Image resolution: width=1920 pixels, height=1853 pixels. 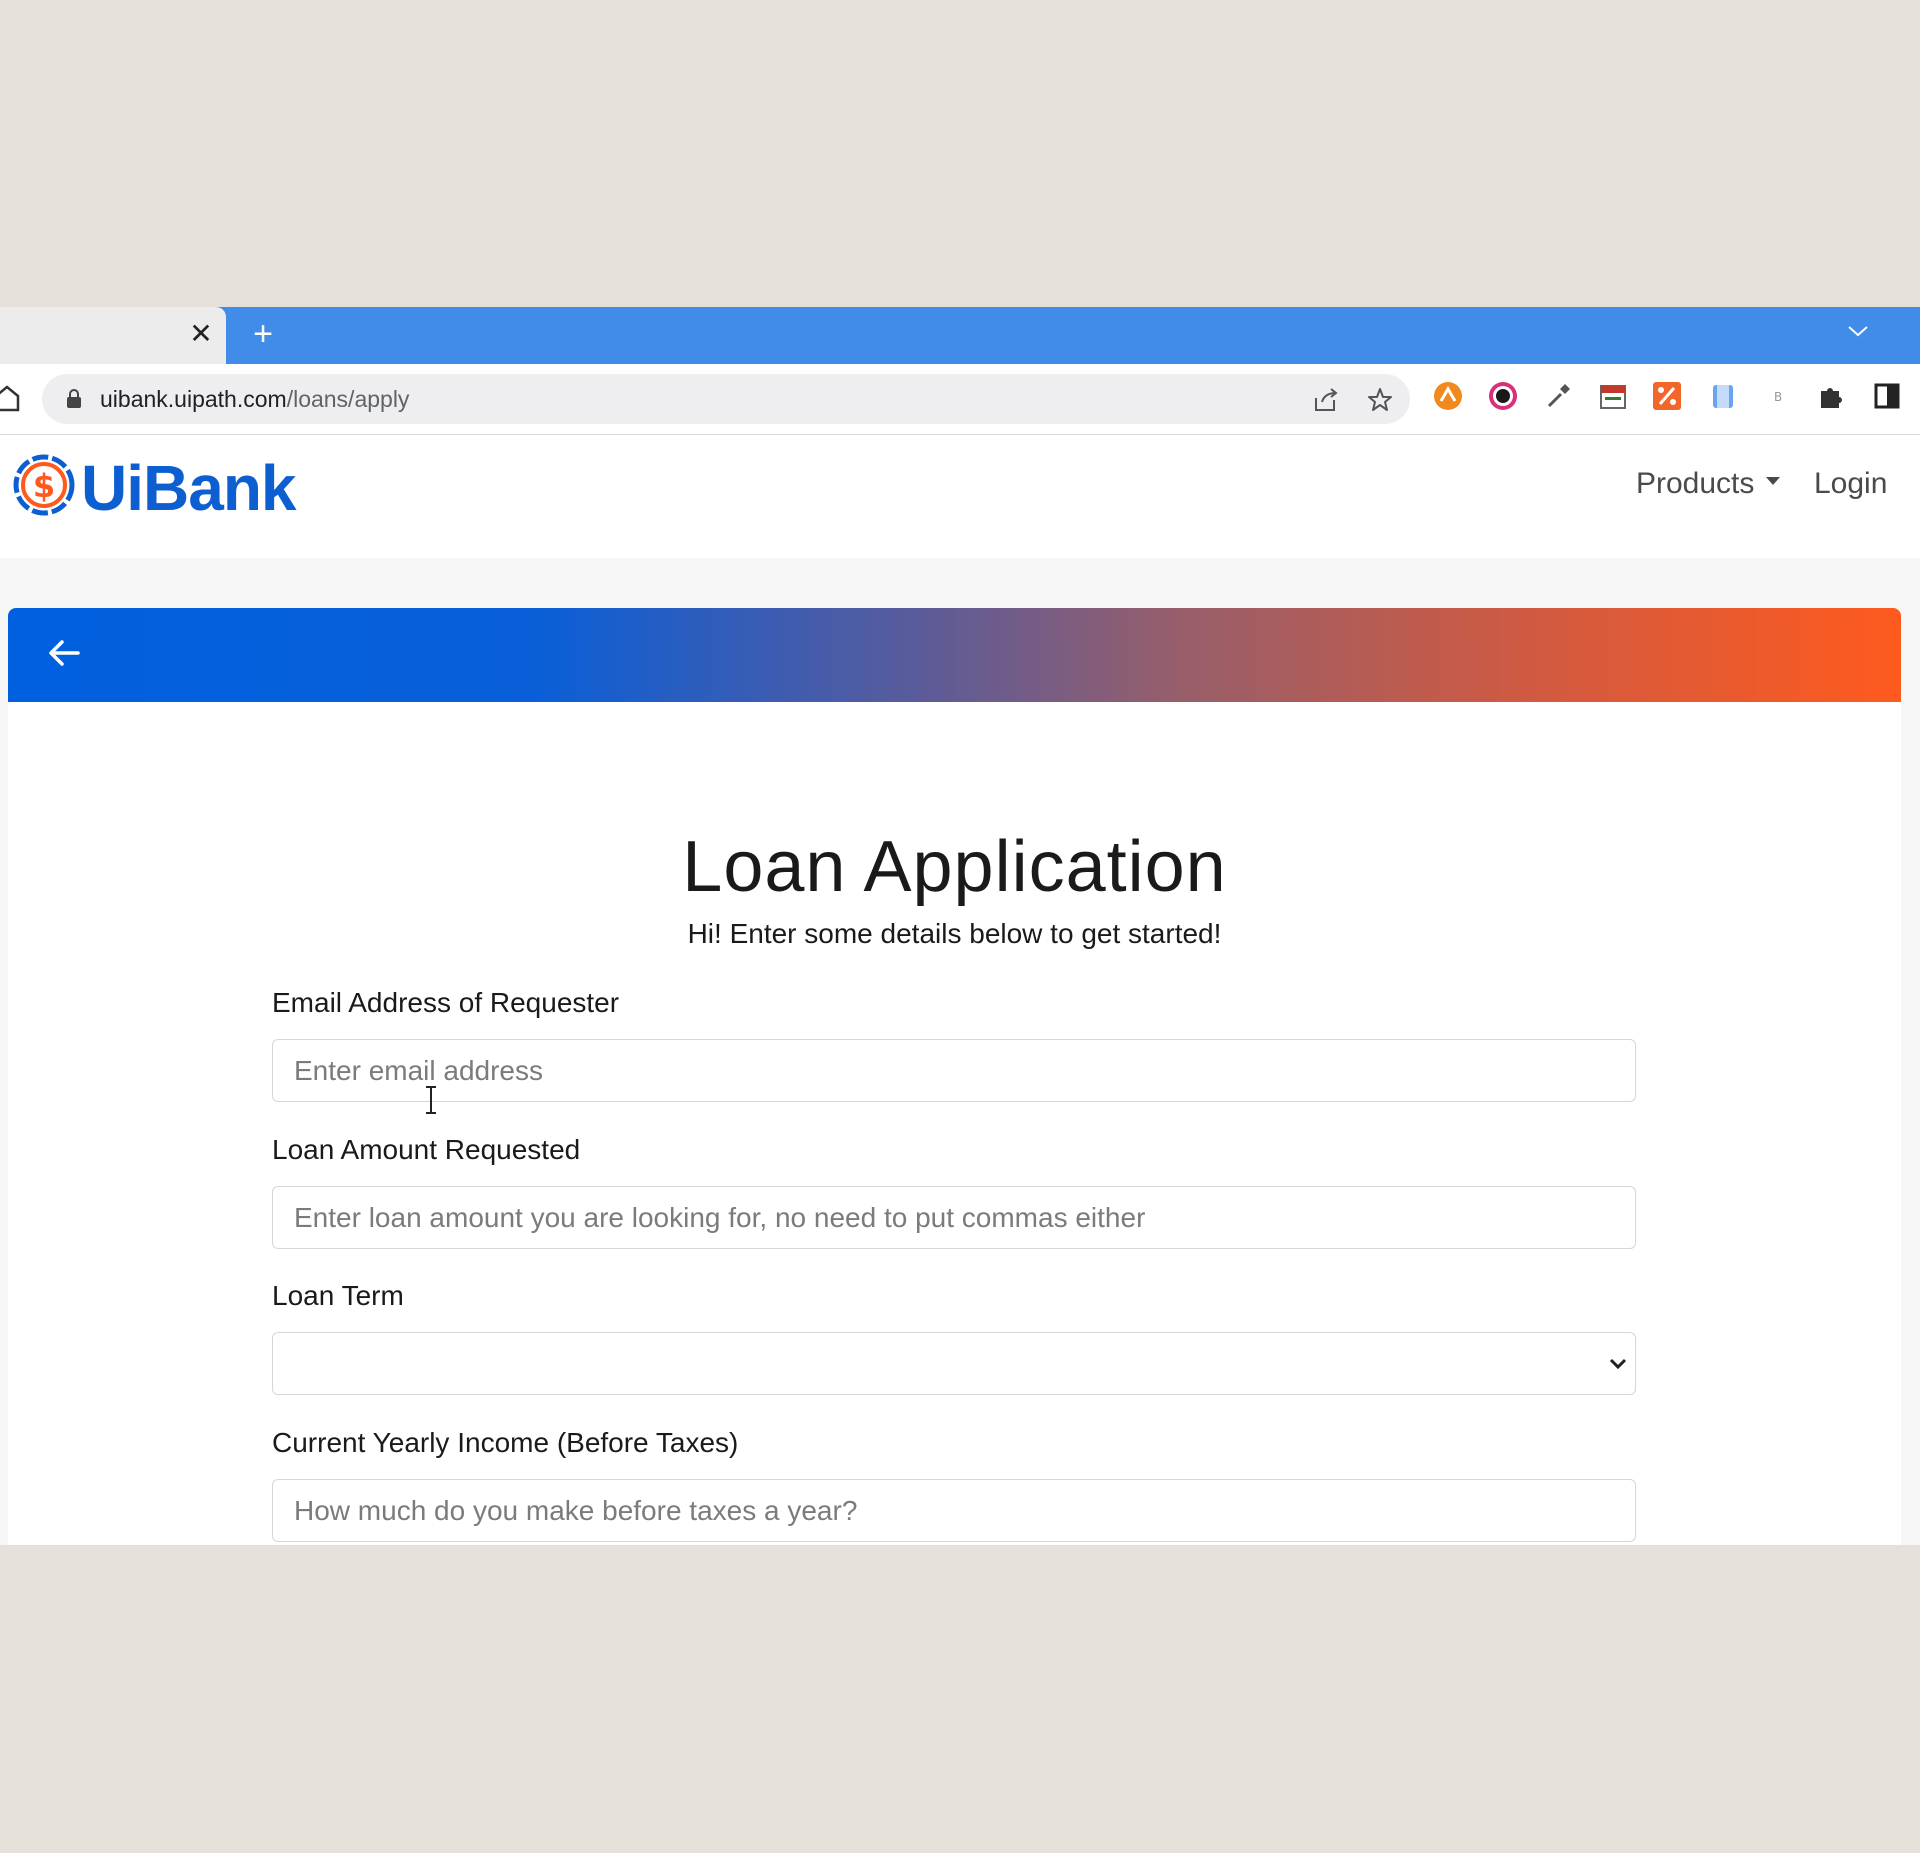 What do you see at coordinates (201, 334) in the screenshot?
I see `close-icon: ✕` at bounding box center [201, 334].